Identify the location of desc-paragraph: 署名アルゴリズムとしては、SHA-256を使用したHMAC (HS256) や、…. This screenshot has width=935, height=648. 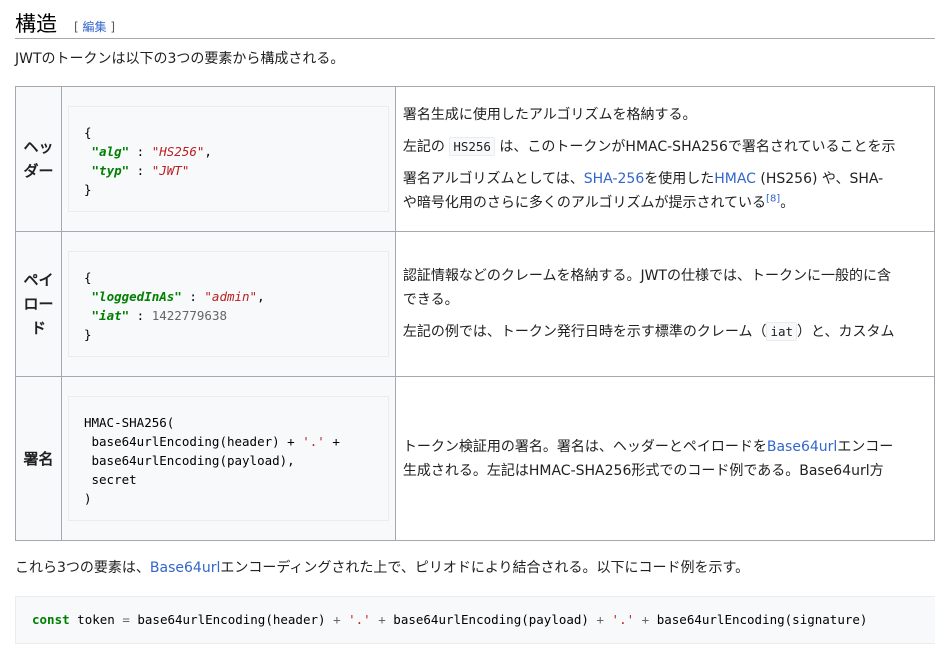
(643, 191).